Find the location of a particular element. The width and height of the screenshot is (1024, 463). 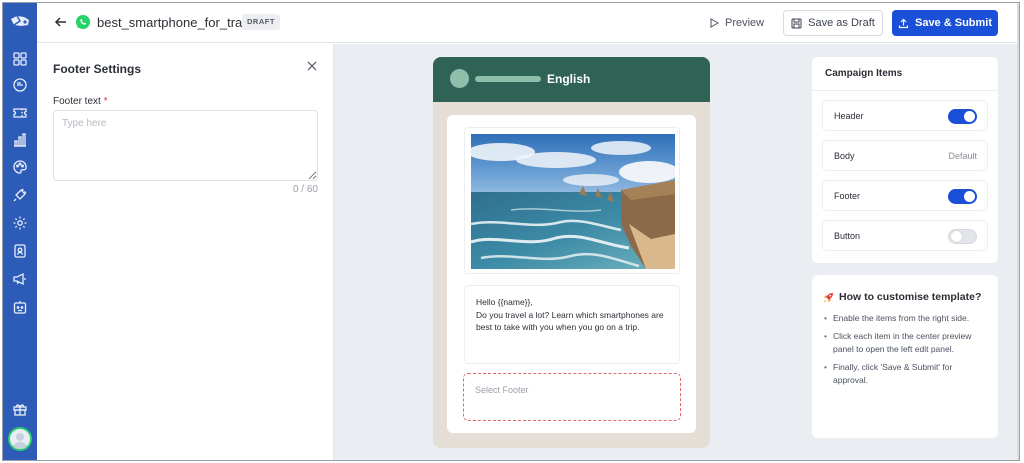

rocket-icon is located at coordinates (828, 297).